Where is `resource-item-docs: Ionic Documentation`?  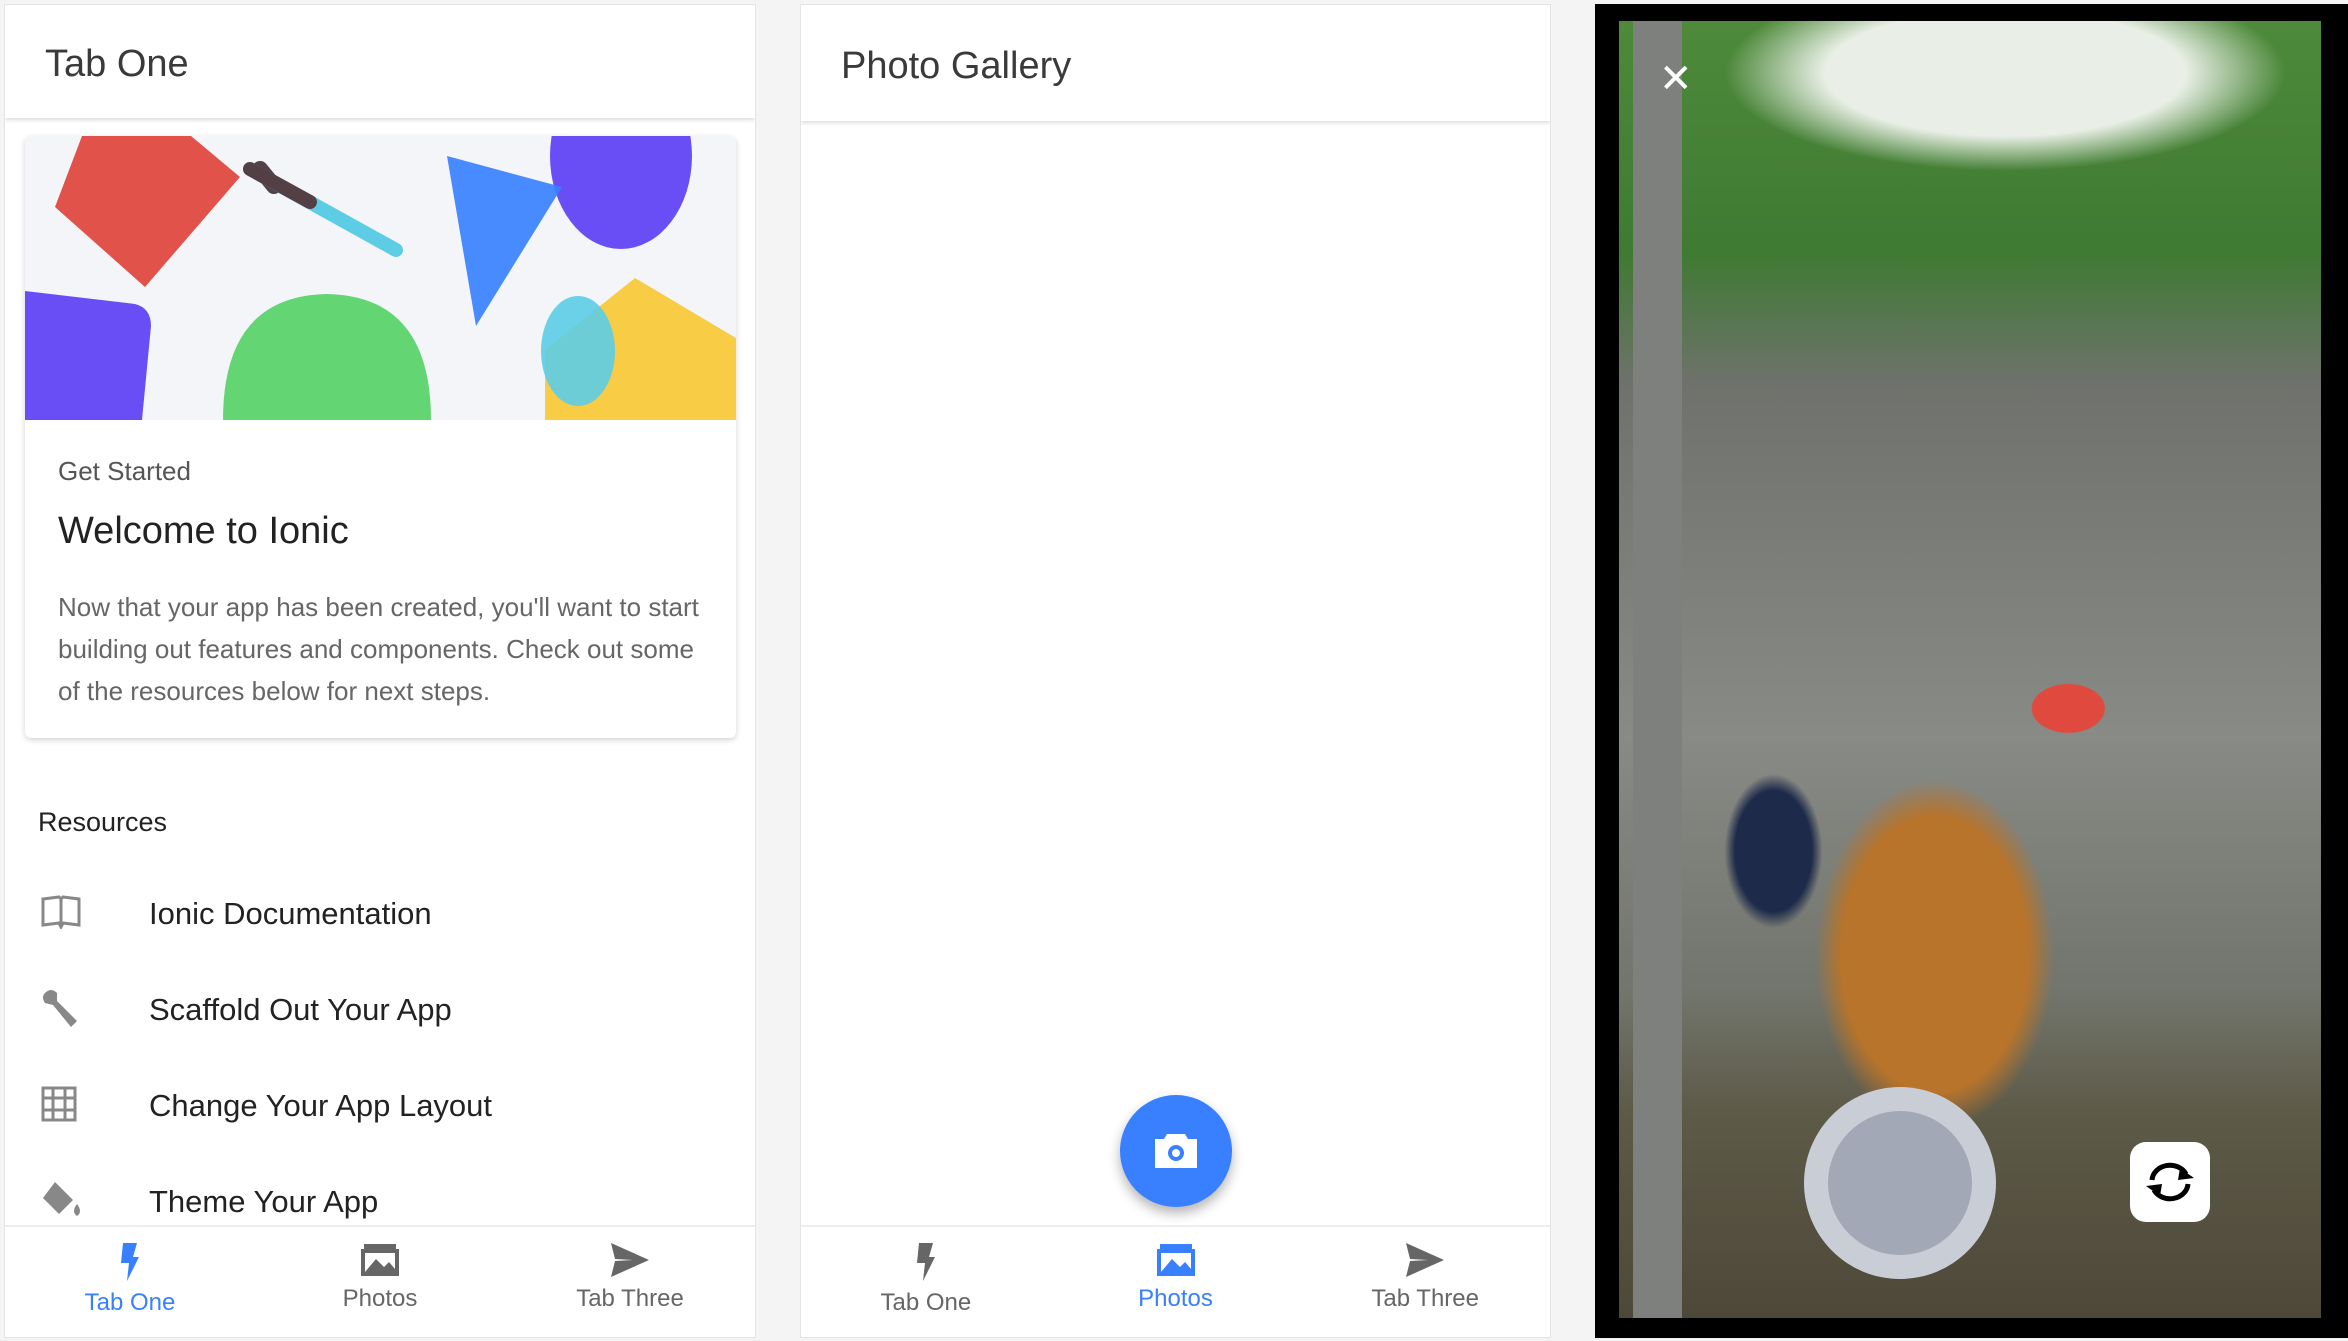 resource-item-docs: Ionic Documentation is located at coordinates (380, 914).